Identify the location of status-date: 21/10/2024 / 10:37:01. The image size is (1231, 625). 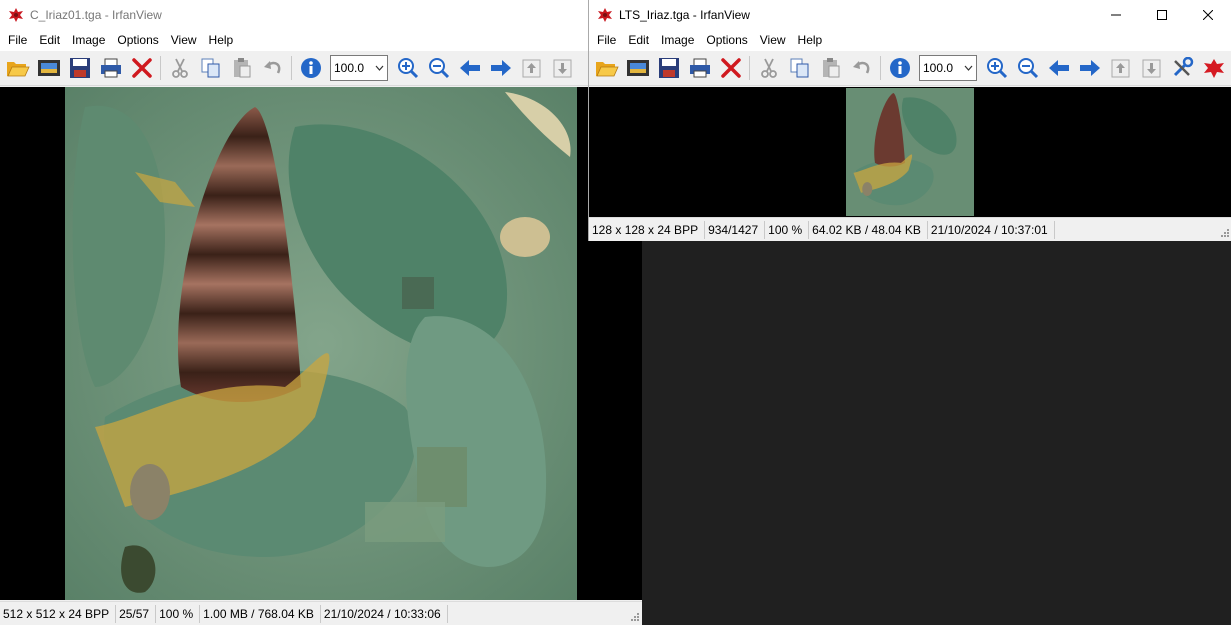
(991, 229).